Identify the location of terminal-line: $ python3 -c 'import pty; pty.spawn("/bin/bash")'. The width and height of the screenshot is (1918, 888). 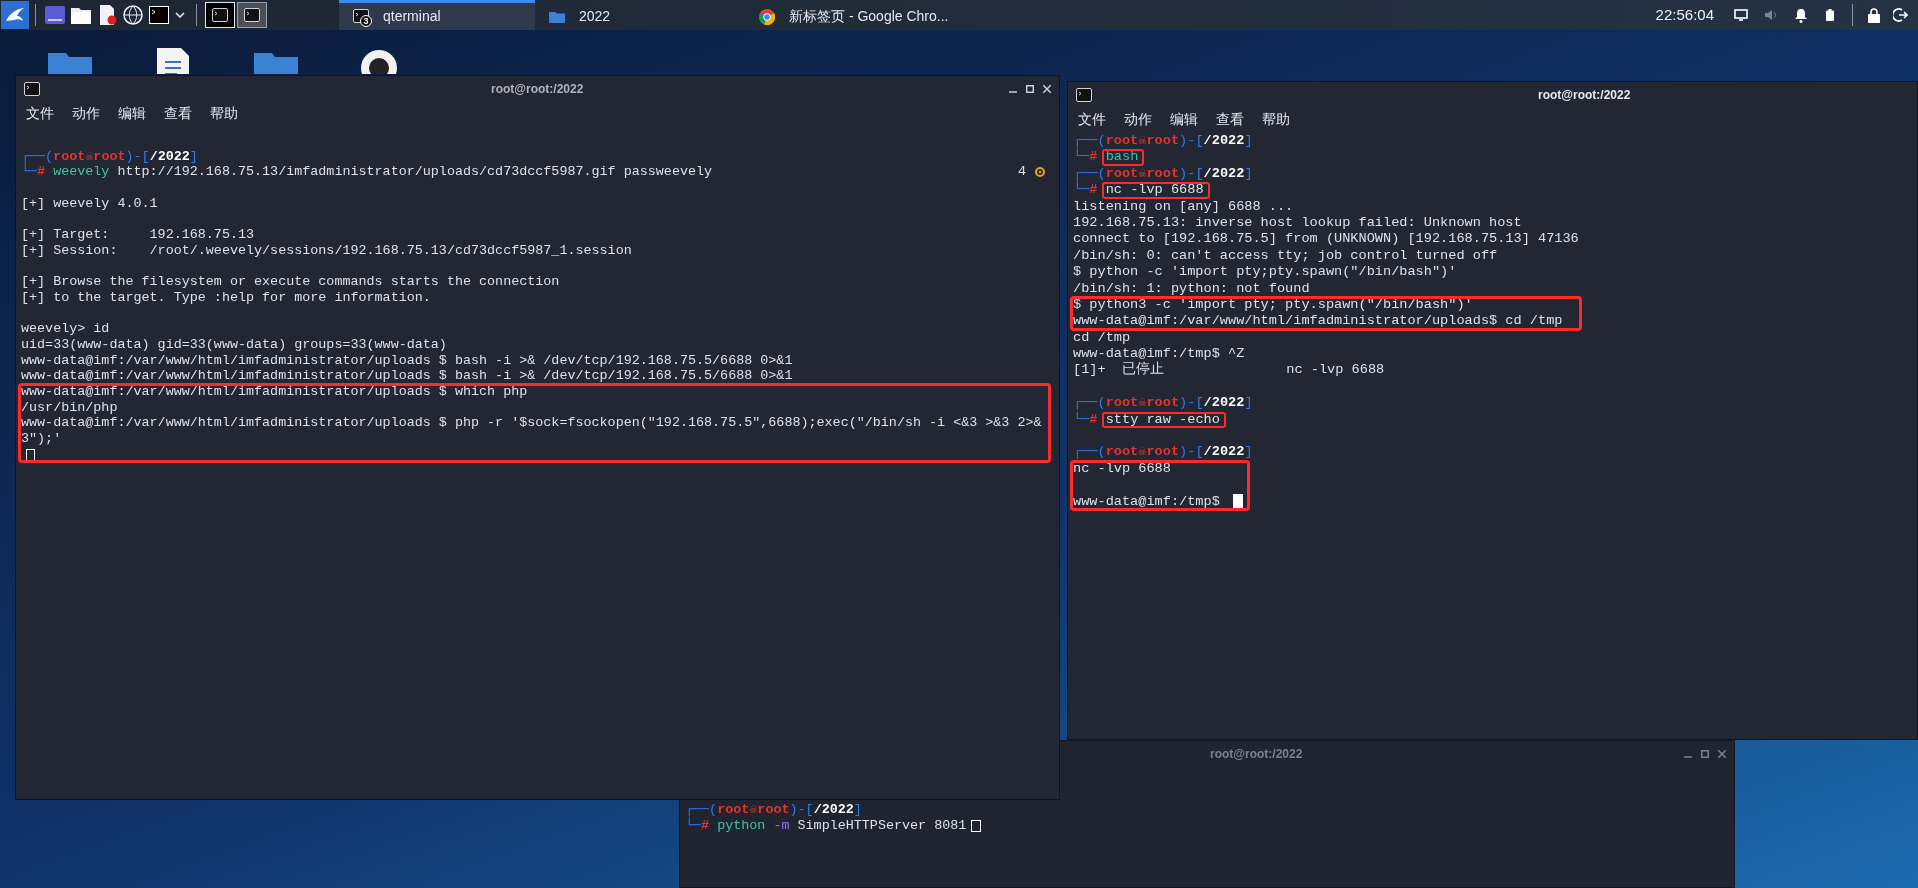
(1273, 305).